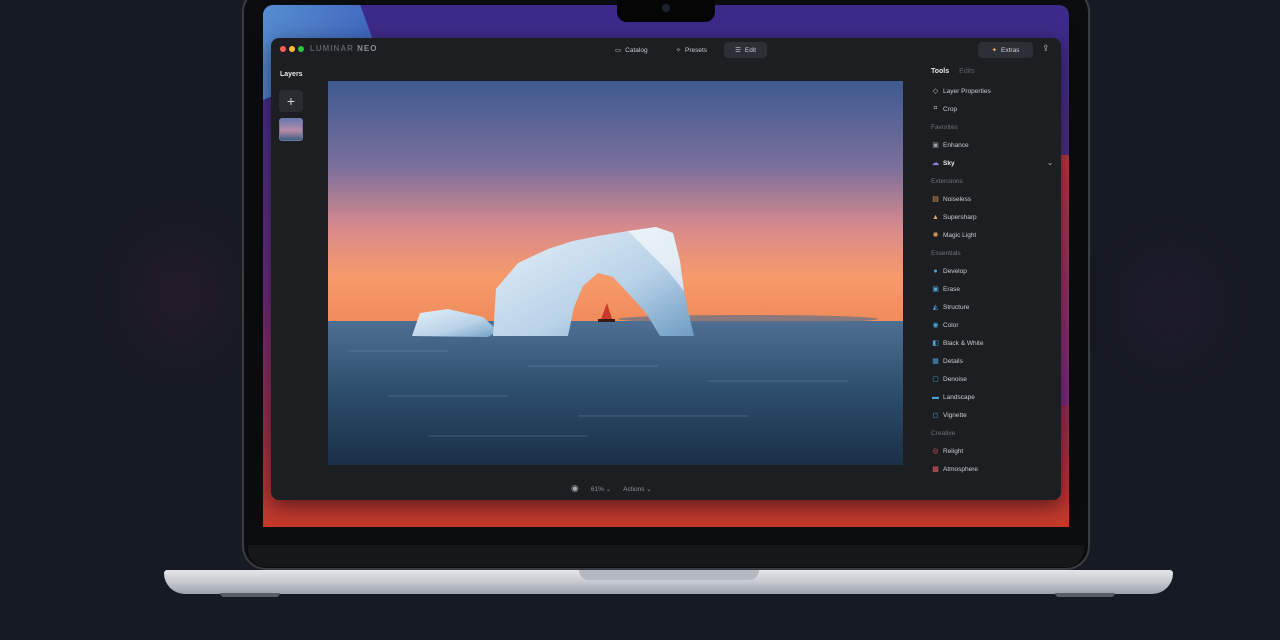 This screenshot has height=640, width=1280. I want to click on tool-black-white: ◧ Black & White, so click(994, 343).